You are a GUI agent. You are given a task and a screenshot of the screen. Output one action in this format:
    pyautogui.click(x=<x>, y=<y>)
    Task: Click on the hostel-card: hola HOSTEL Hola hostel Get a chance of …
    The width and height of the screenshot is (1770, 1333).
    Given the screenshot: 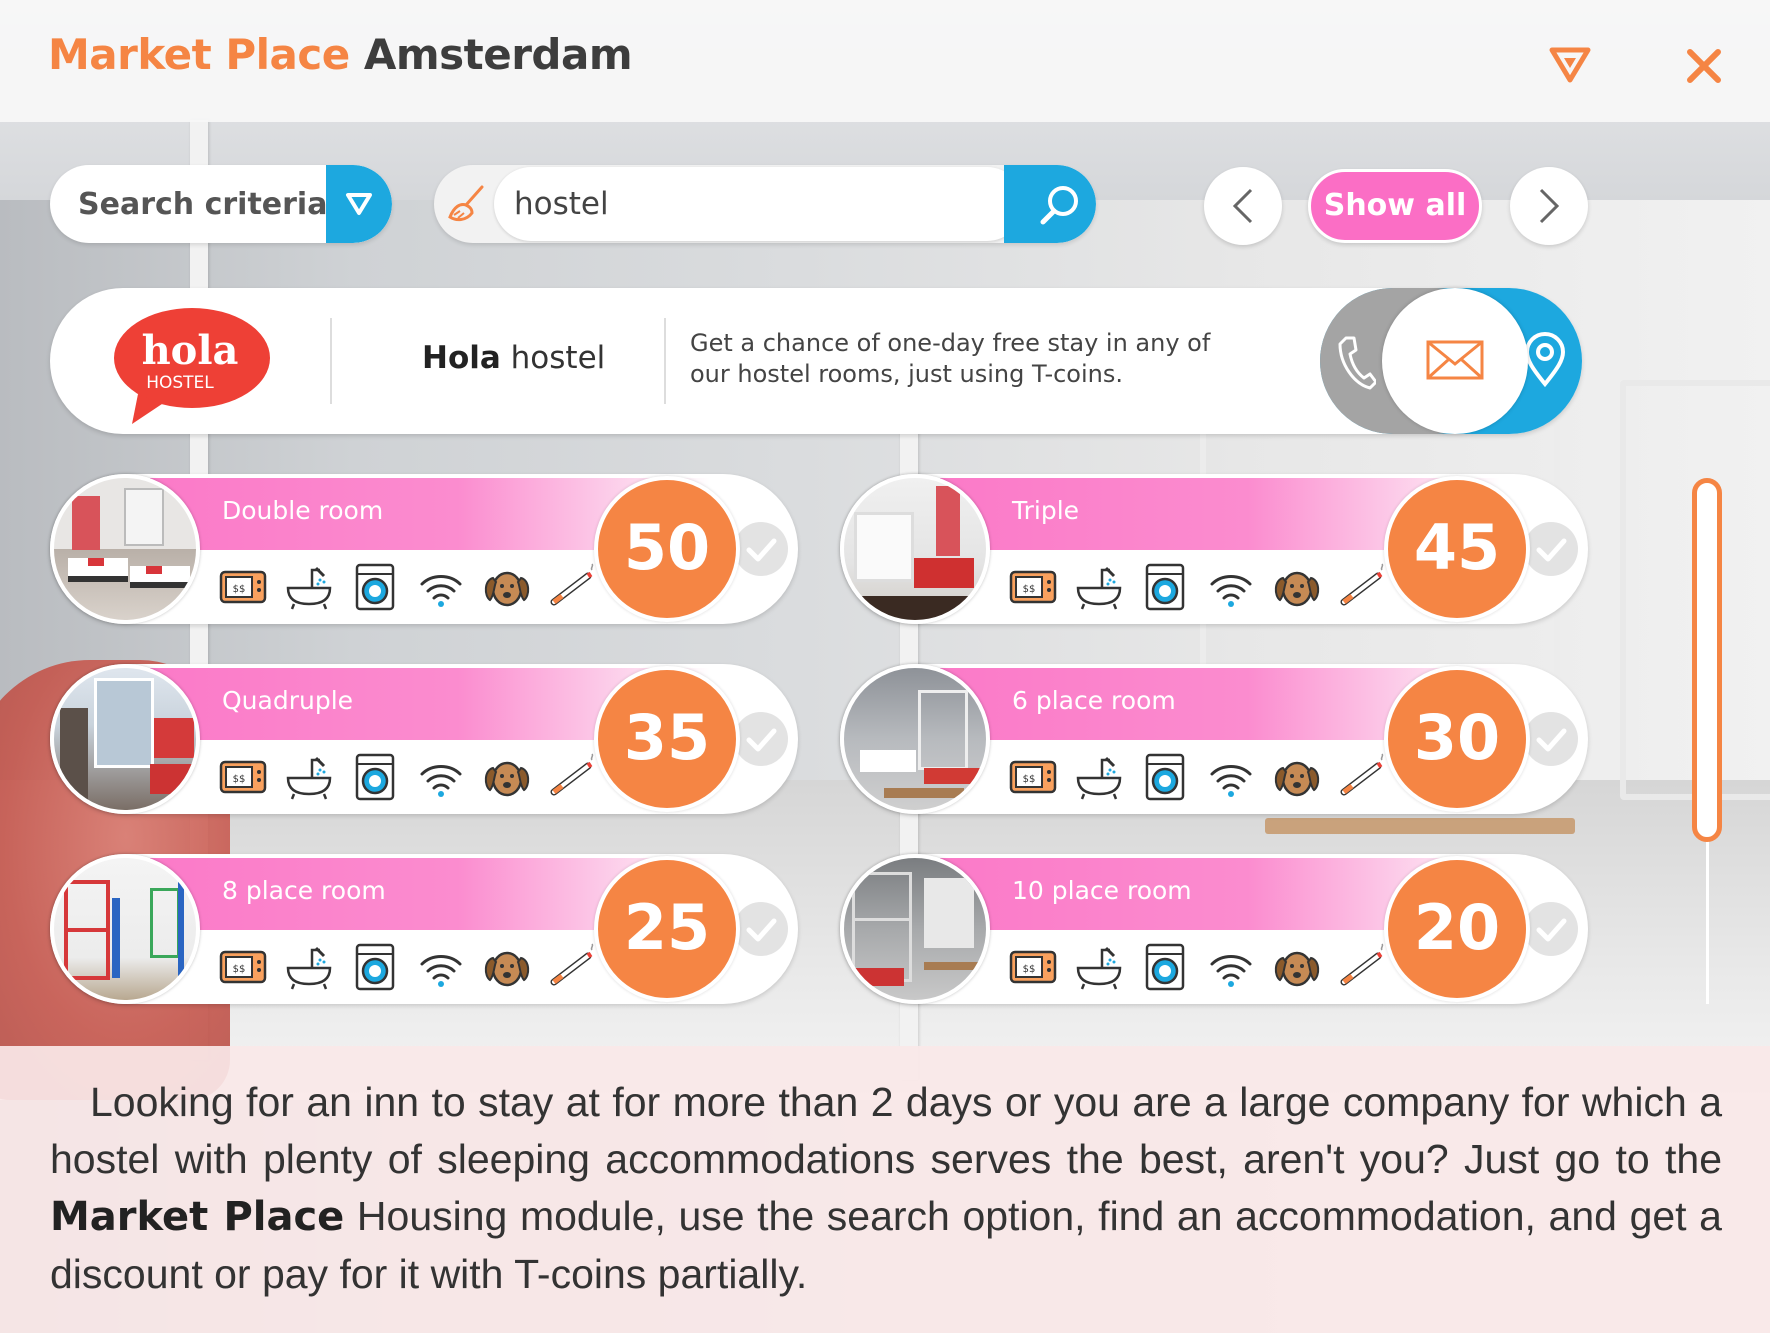 What is the action you would take?
    pyautogui.click(x=816, y=361)
    